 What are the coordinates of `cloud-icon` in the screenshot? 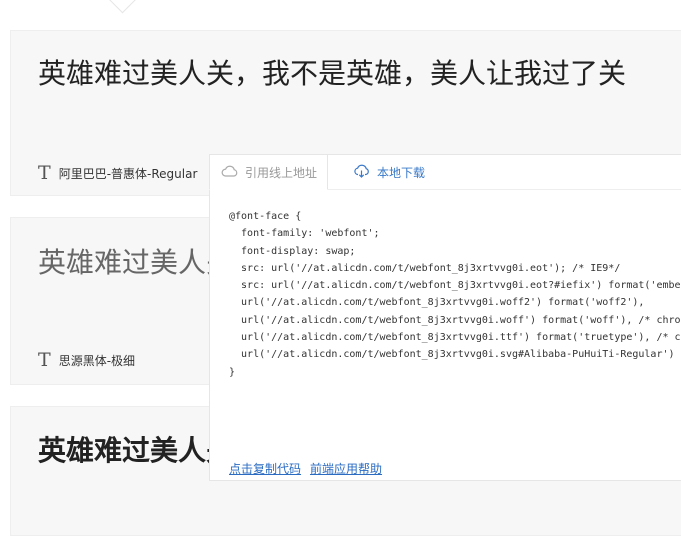 It's located at (229, 172).